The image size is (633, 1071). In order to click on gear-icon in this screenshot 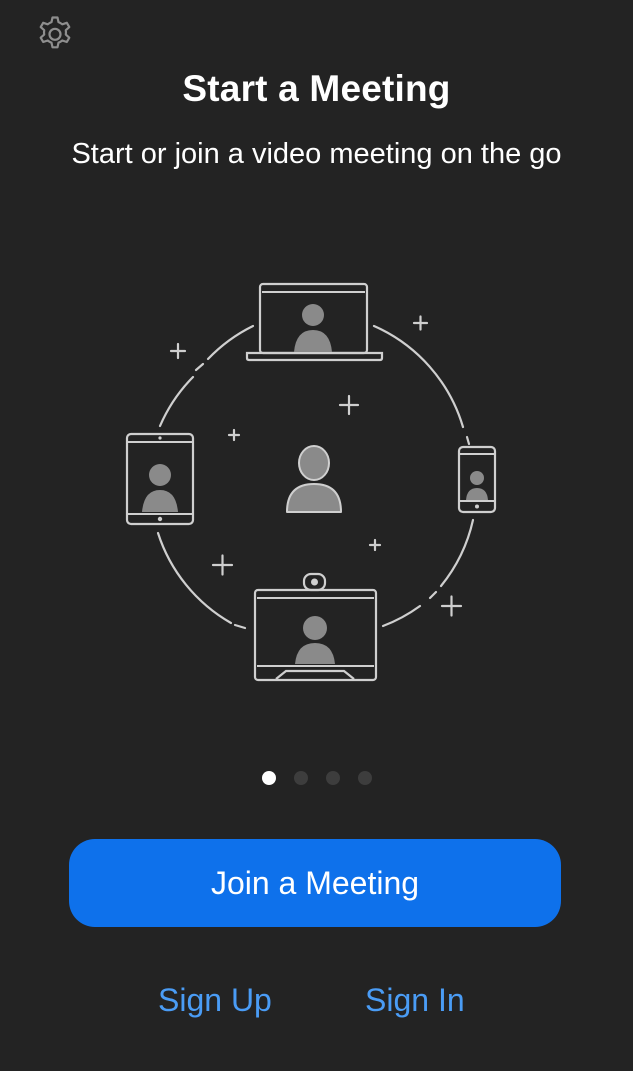, I will do `click(55, 32)`.